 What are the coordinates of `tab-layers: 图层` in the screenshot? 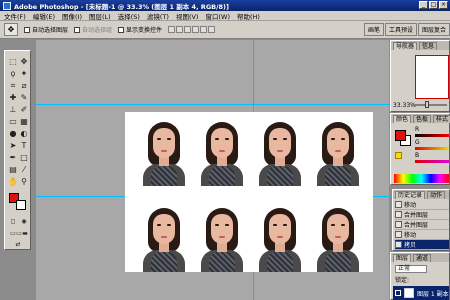 It's located at (402, 257).